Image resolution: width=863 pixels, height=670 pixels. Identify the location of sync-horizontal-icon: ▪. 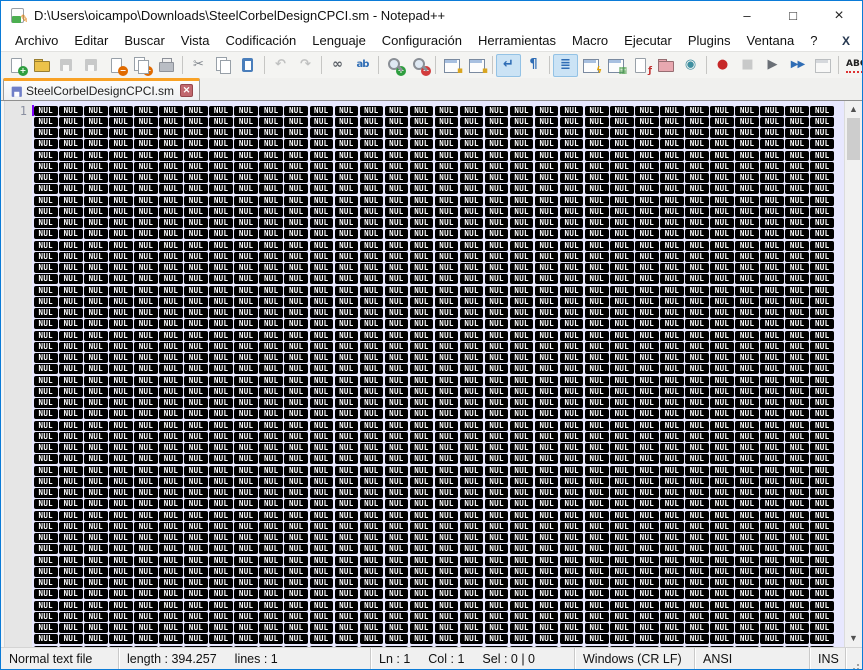
(478, 66).